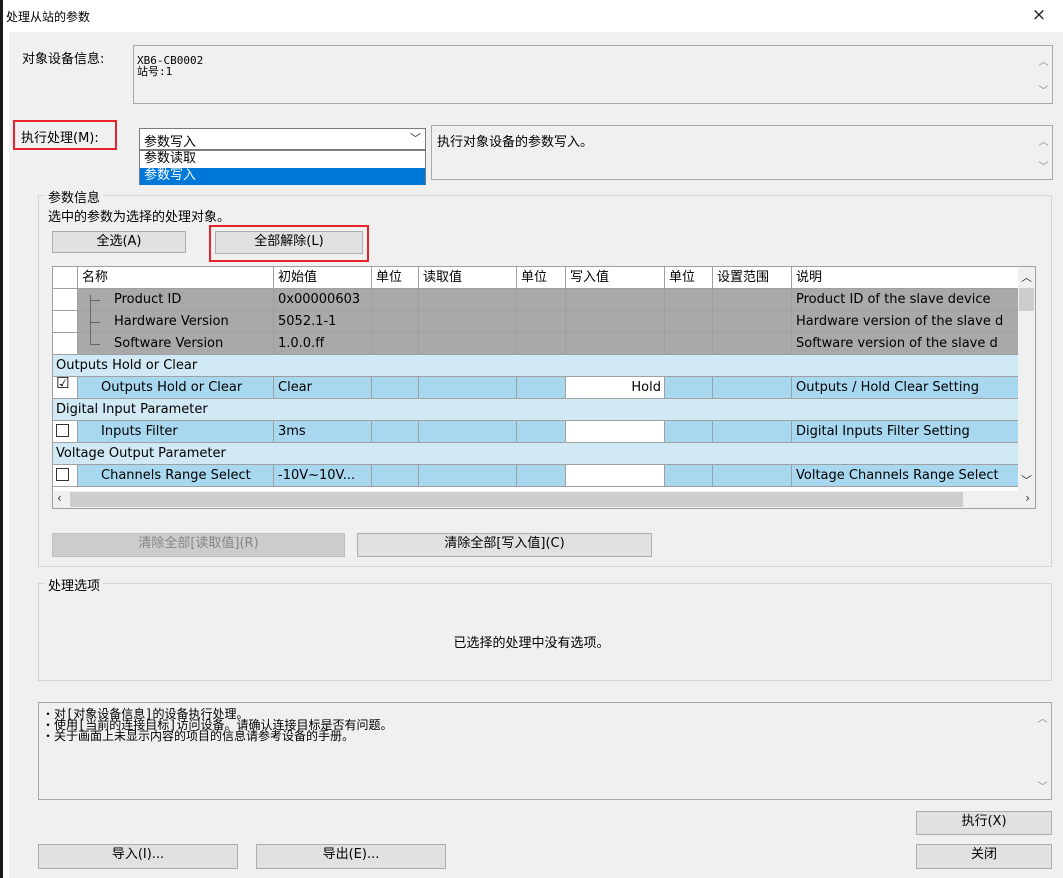 The height and width of the screenshot is (878, 1063). I want to click on table-hscrollbar: ‹ ›, so click(544, 499).